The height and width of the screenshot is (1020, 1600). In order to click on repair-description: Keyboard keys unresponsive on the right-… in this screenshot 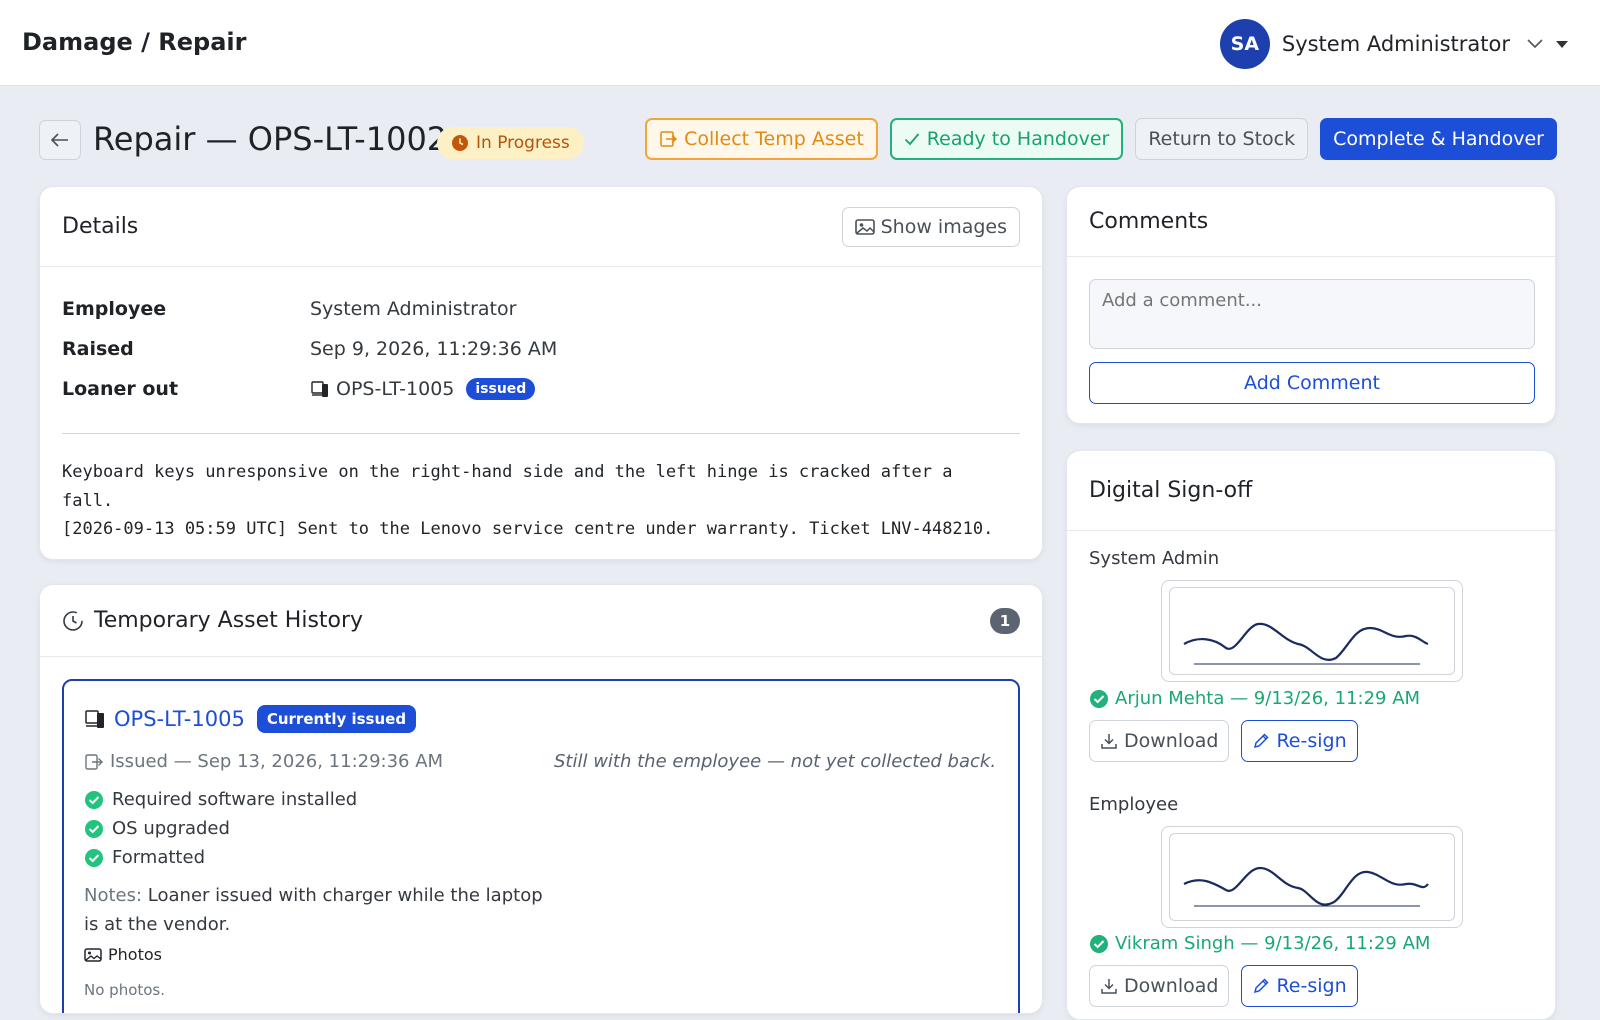, I will do `click(528, 500)`.